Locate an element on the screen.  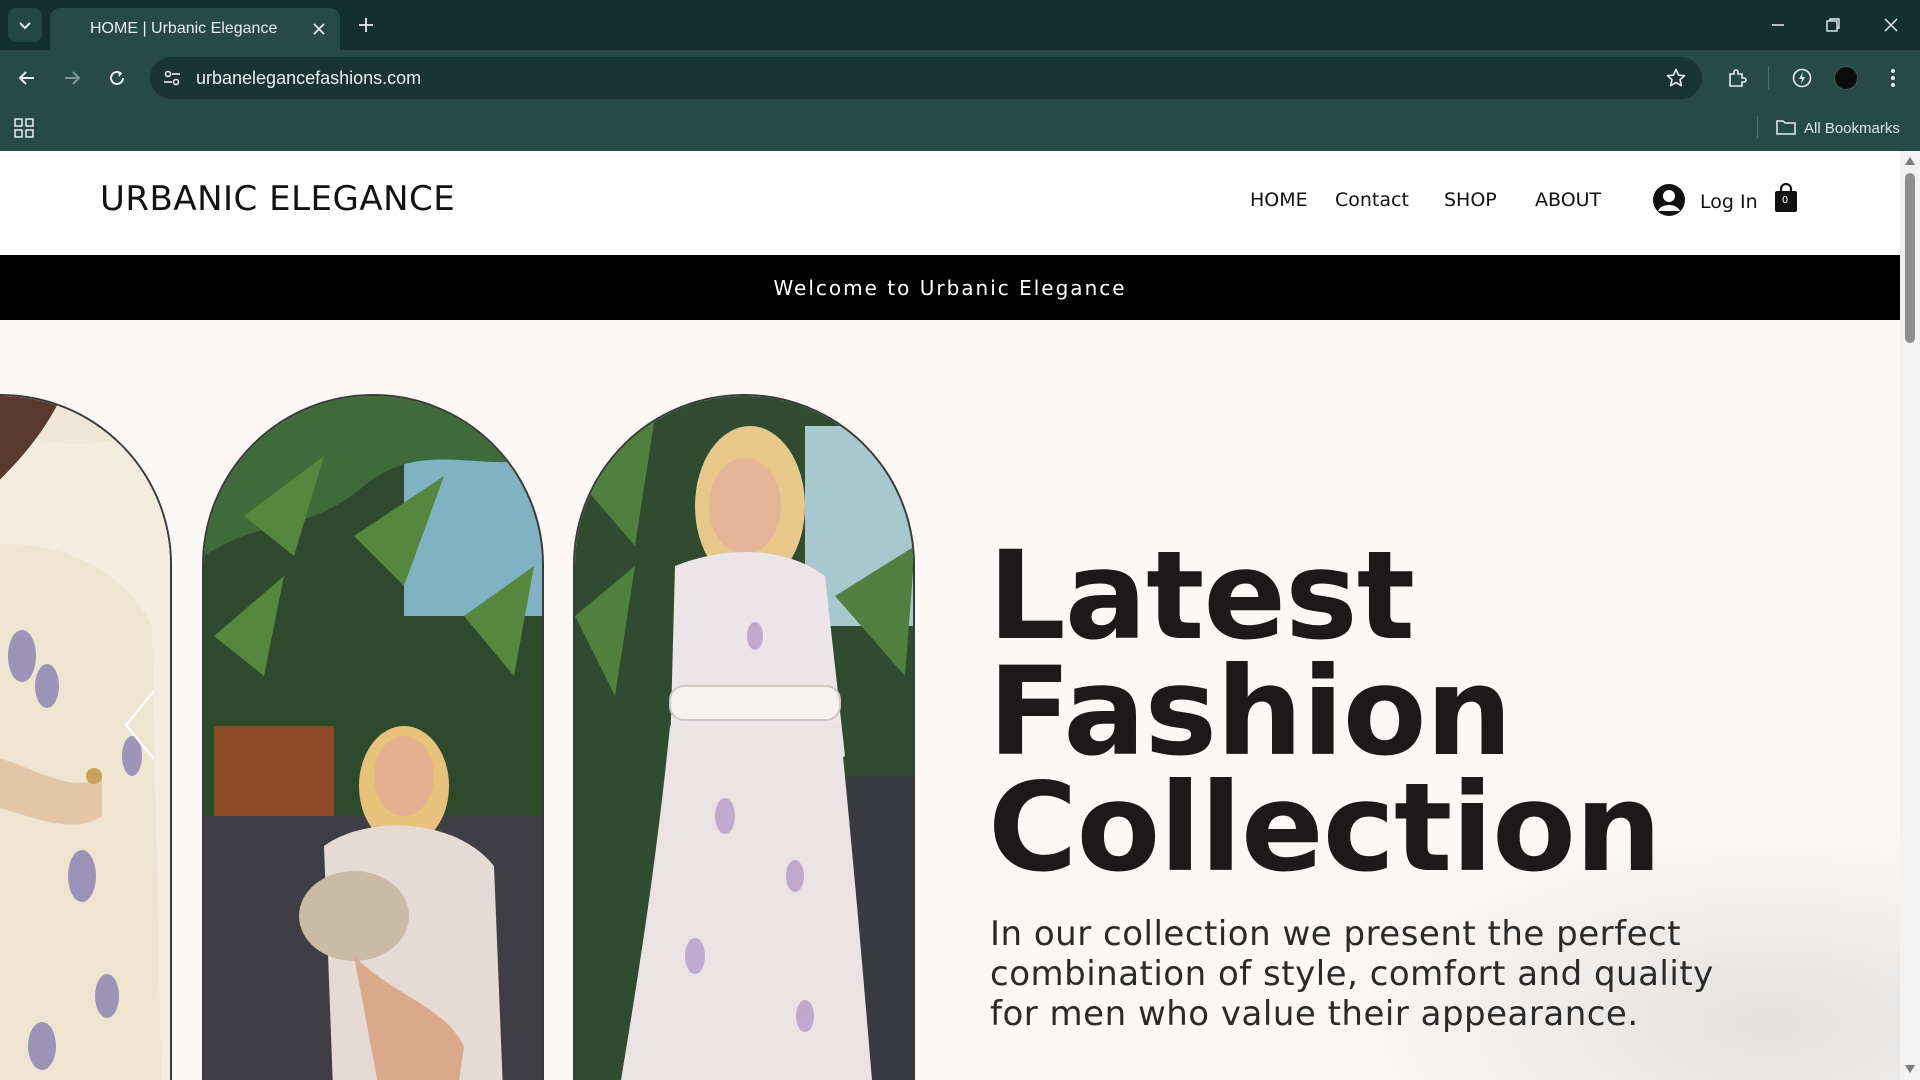
address-bar: urbanelegancefashions.com is located at coordinates (926, 78).